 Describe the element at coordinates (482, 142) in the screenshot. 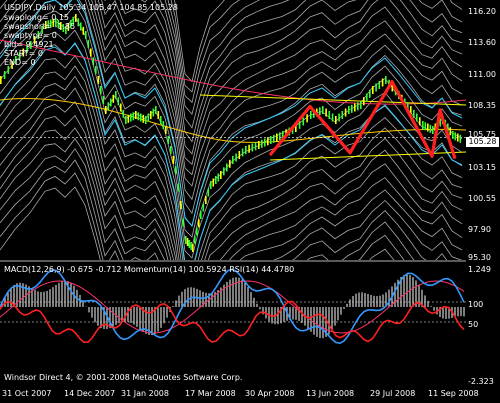

I see `current-price-tag: 105.28` at that location.